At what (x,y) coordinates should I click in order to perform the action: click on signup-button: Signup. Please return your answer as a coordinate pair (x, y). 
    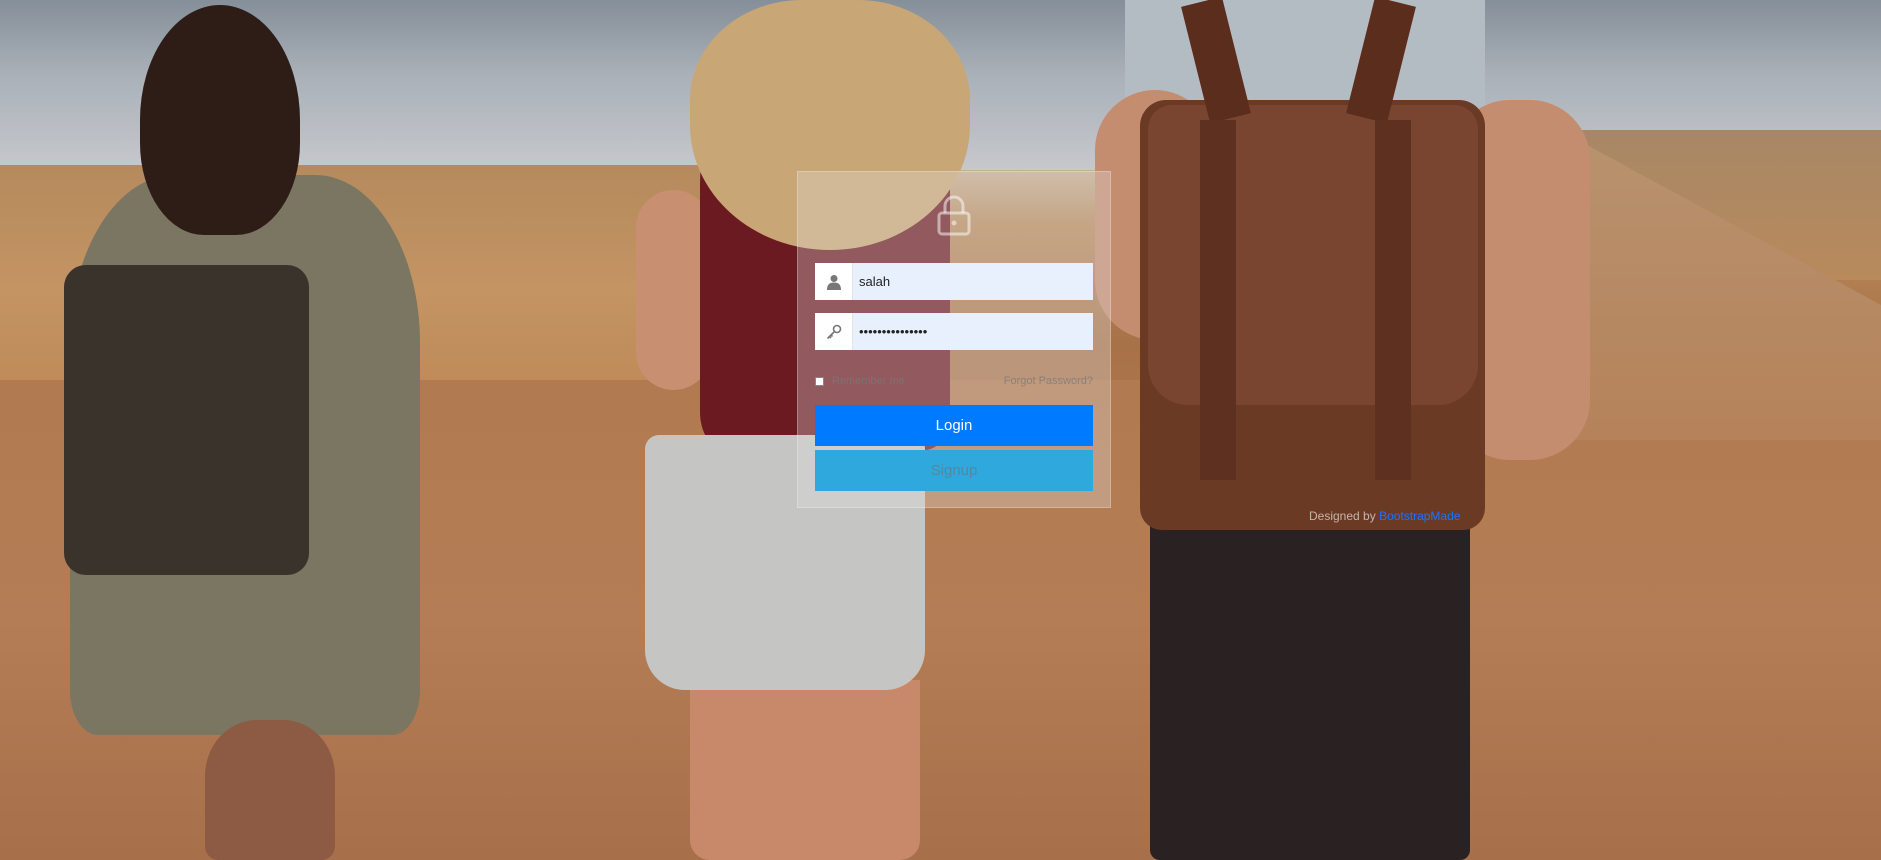
    Looking at the image, I should click on (954, 470).